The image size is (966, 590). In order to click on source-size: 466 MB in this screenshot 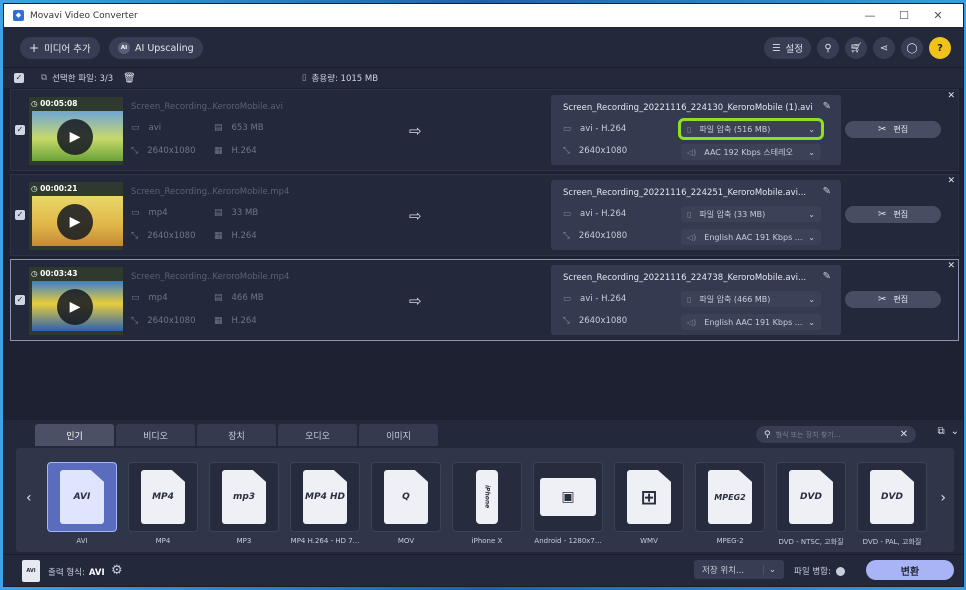, I will do `click(247, 298)`.